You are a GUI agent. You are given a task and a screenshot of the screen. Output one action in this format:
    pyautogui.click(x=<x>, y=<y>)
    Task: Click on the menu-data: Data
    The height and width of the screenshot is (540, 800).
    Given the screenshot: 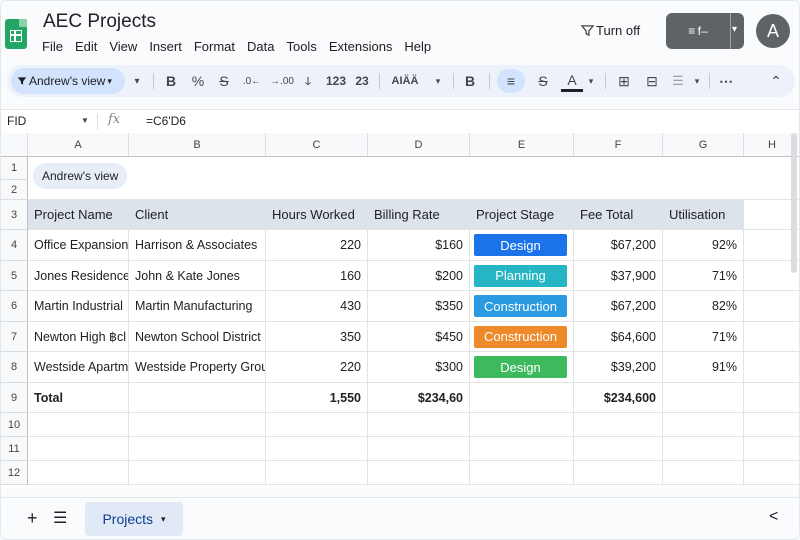 What is the action you would take?
    pyautogui.click(x=263, y=46)
    